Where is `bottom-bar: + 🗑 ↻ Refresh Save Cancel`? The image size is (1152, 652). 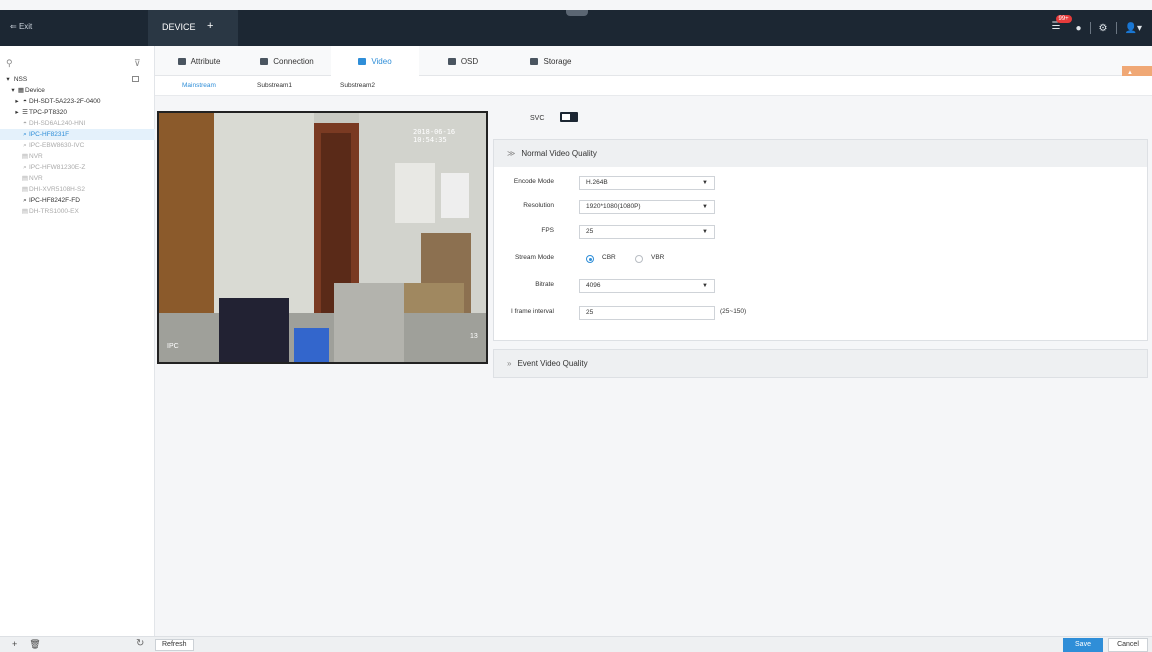
bottom-bar: + 🗑 ↻ Refresh Save Cancel is located at coordinates (576, 644).